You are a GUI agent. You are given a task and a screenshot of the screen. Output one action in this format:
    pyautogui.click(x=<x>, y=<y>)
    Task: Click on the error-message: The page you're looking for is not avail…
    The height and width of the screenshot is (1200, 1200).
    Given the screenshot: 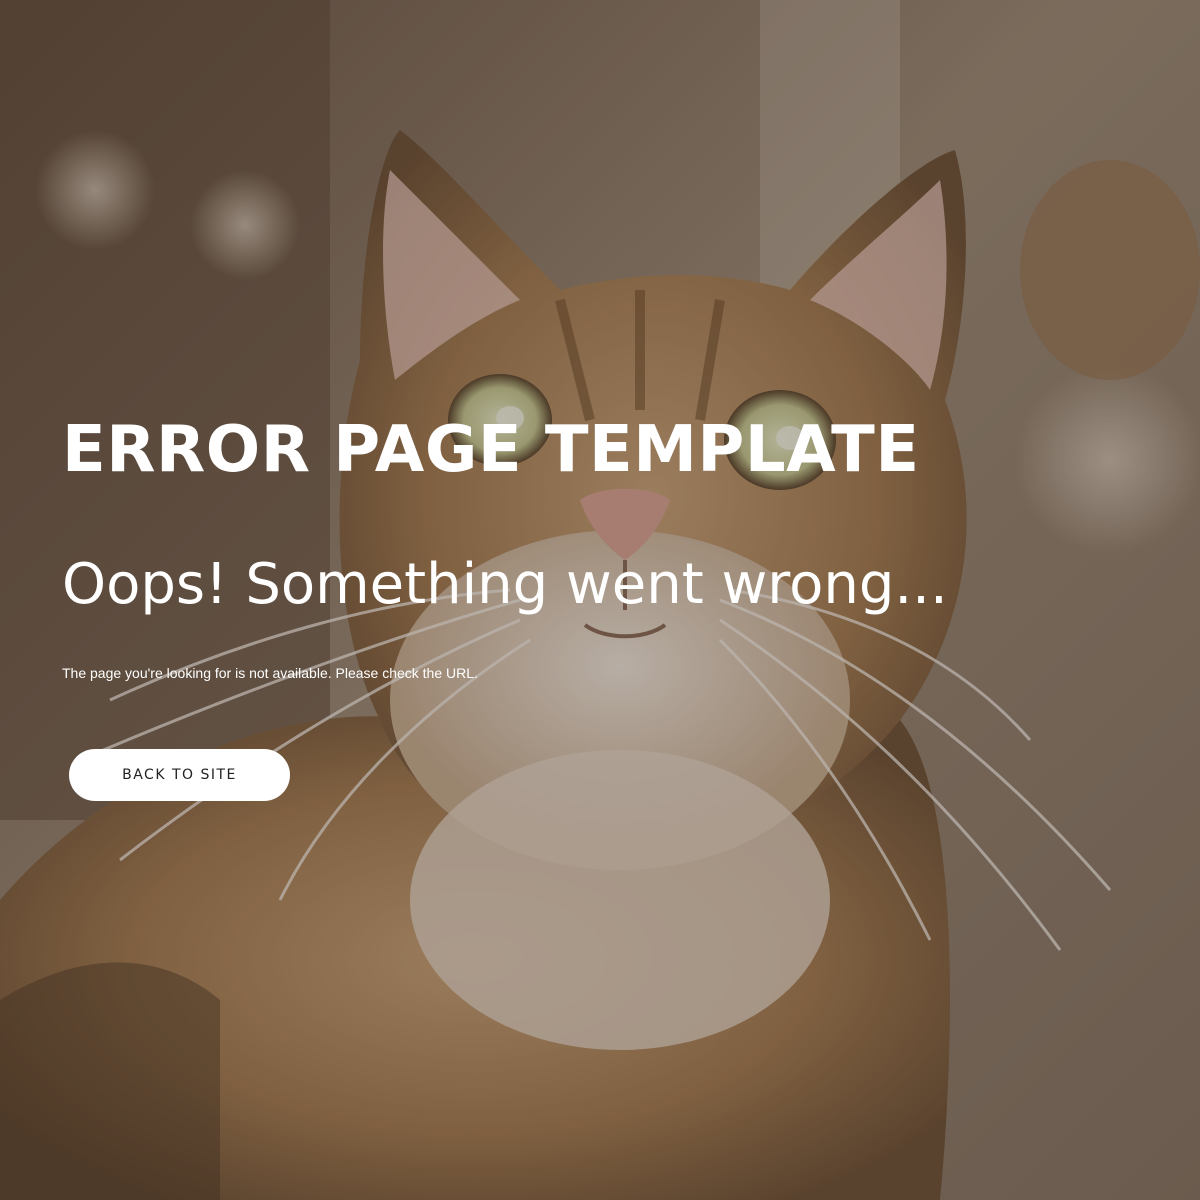 What is the action you would take?
    pyautogui.click(x=270, y=673)
    